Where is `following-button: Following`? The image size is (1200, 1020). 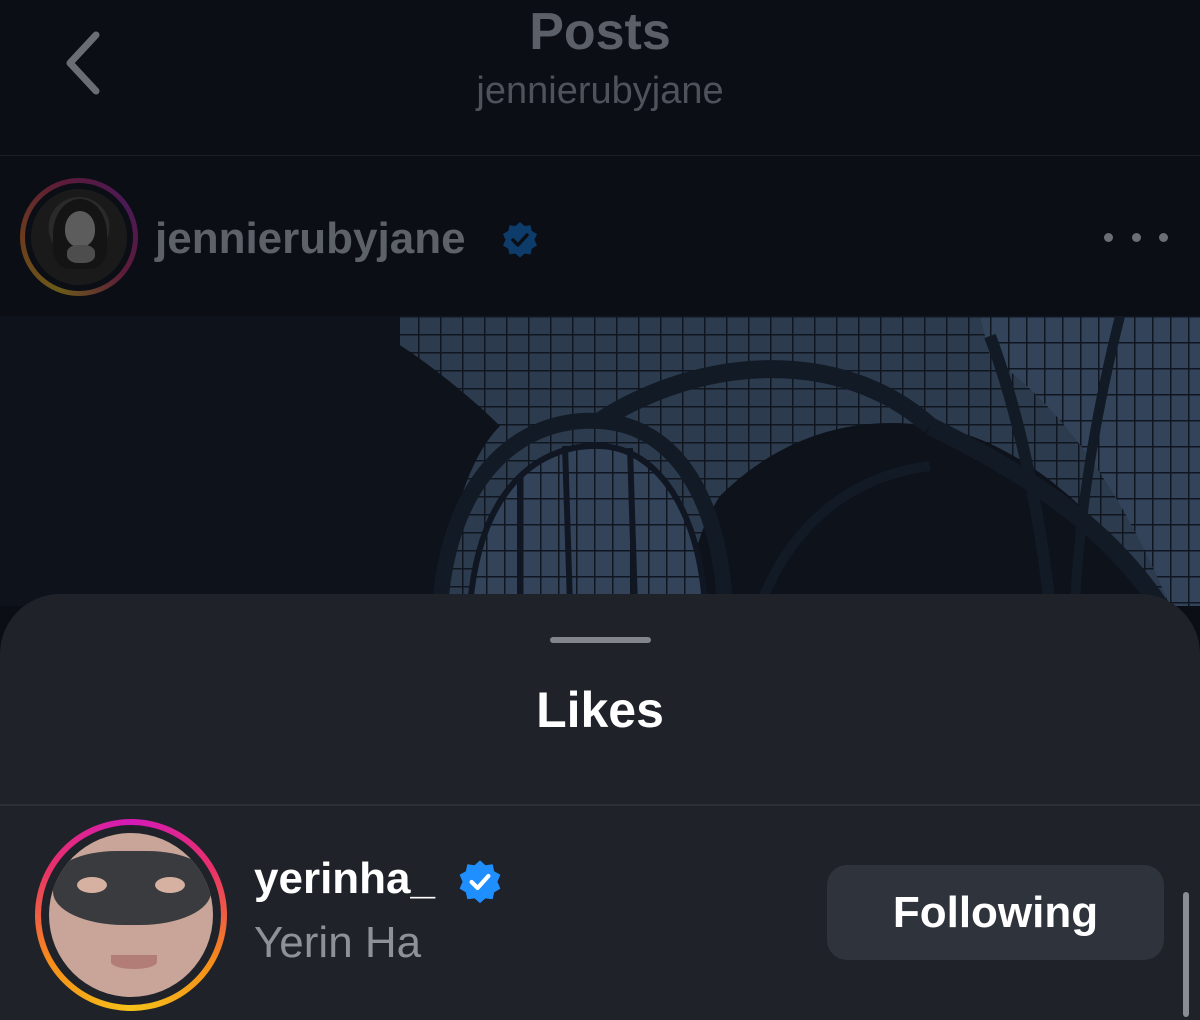 following-button: Following is located at coordinates (995, 912).